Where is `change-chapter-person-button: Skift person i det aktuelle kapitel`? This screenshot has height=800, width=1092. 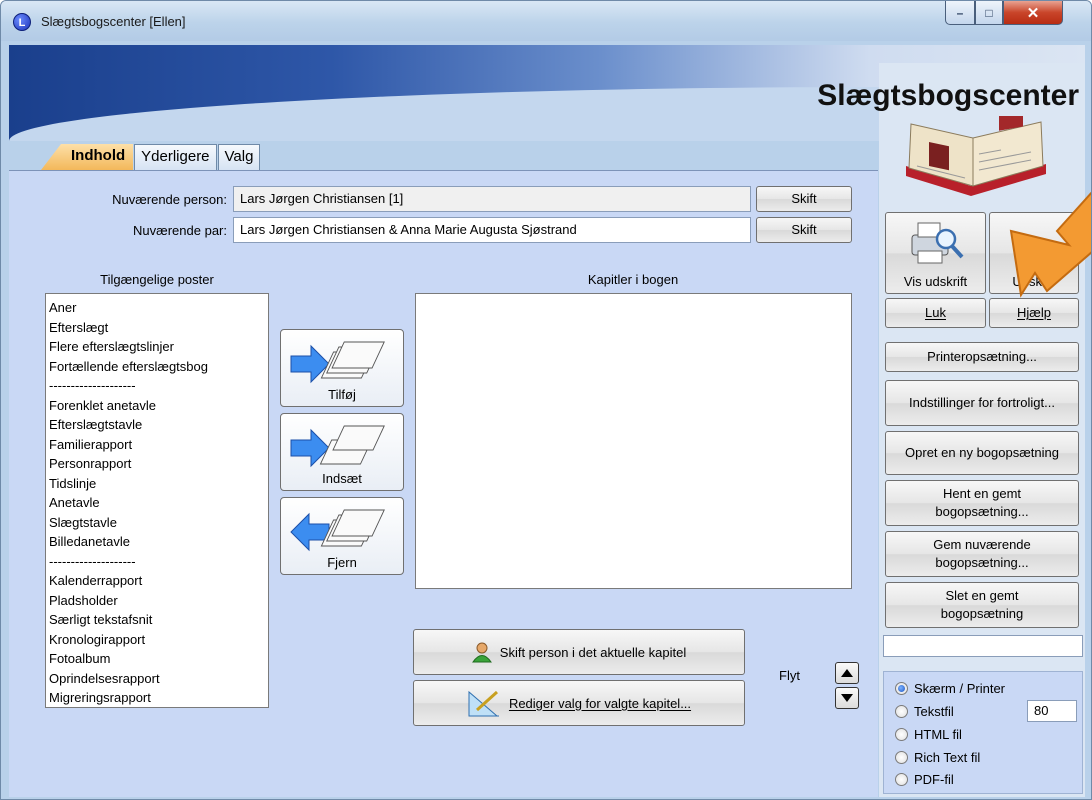 change-chapter-person-button: Skift person i det aktuelle kapitel is located at coordinates (579, 652).